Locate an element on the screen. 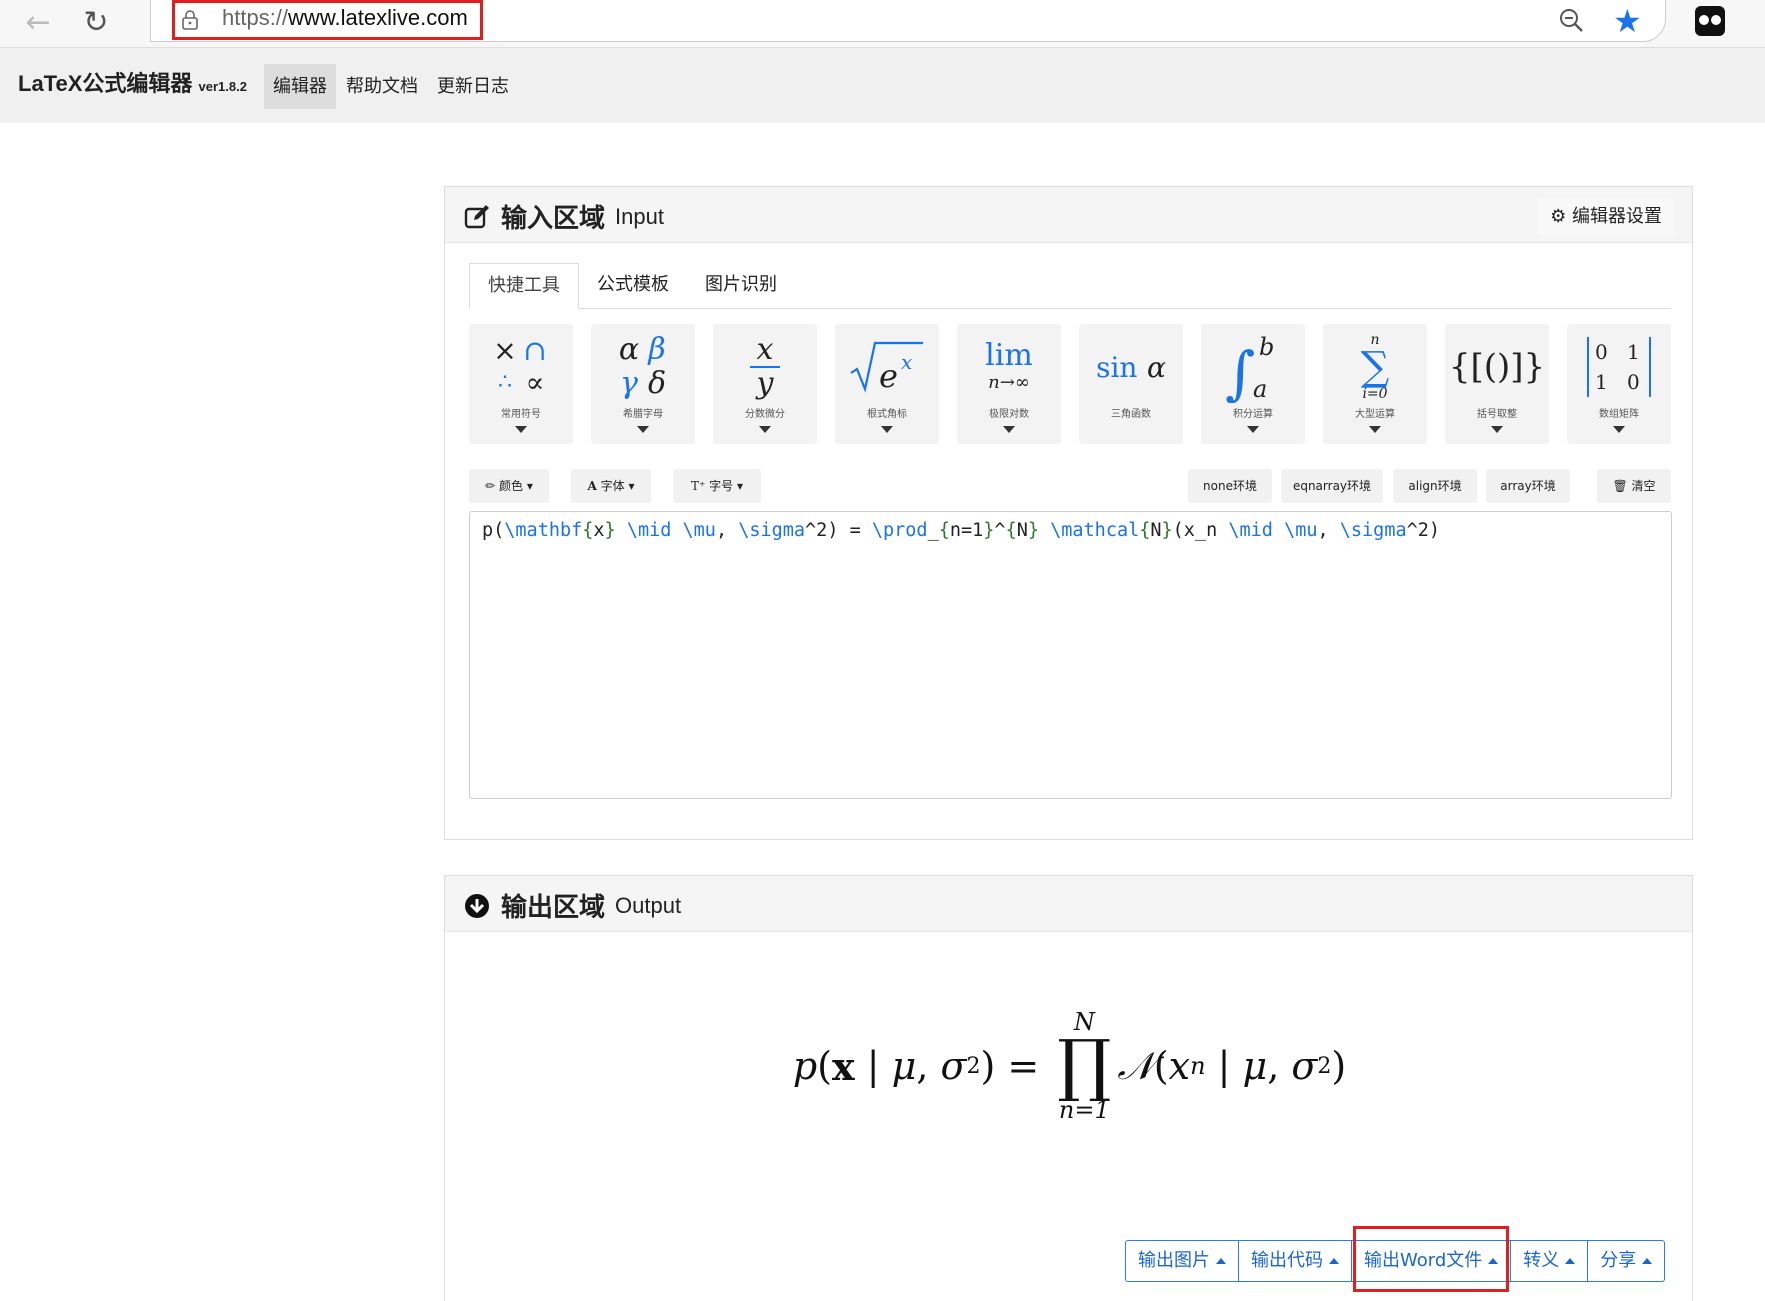  zoom-out-icon is located at coordinates (1572, 21).